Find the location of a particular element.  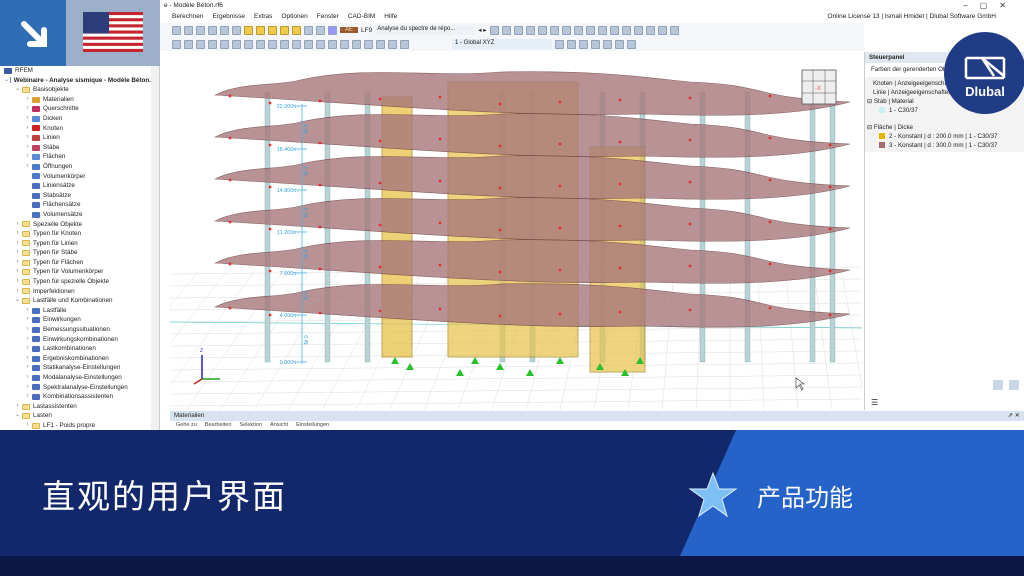

panel-close-icon: ⇗ ✕ is located at coordinates (1014, 415).